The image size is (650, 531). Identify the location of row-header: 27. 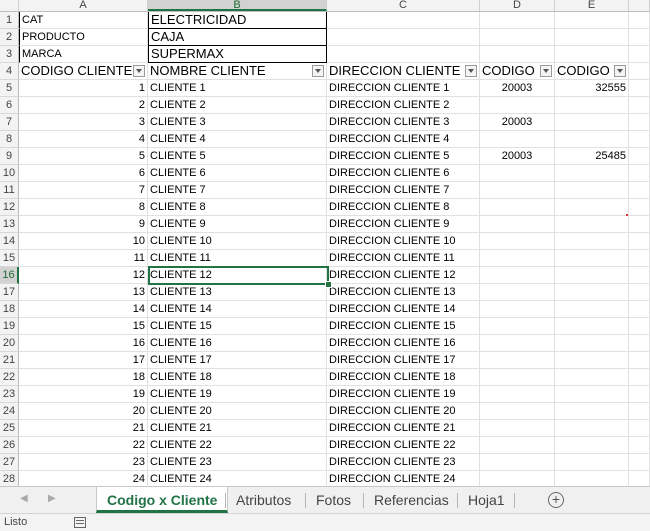
(9, 462).